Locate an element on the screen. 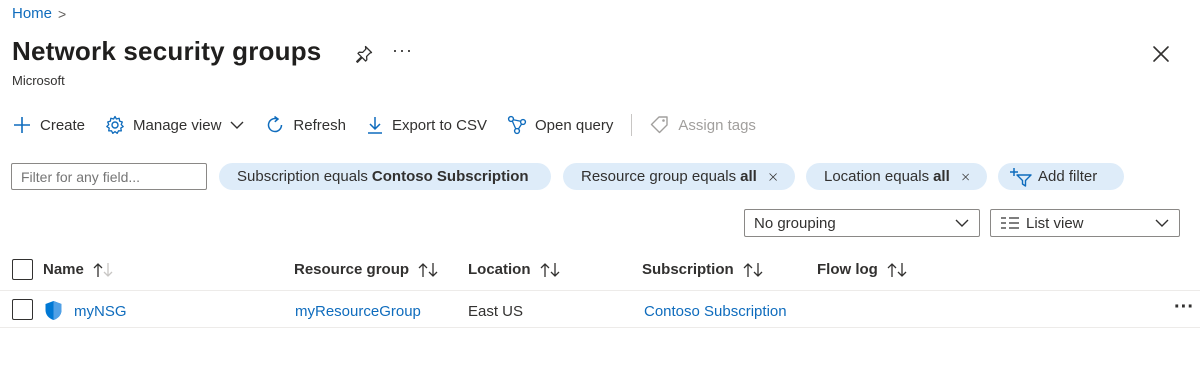 The image size is (1200, 377). pin-icon is located at coordinates (364, 54).